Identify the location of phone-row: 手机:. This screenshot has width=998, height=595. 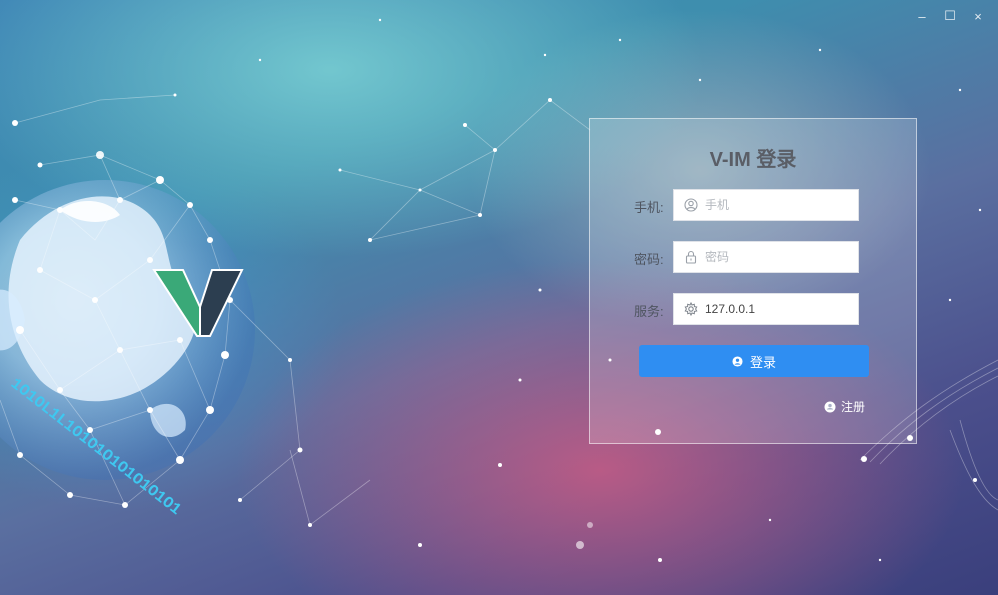
(754, 205).